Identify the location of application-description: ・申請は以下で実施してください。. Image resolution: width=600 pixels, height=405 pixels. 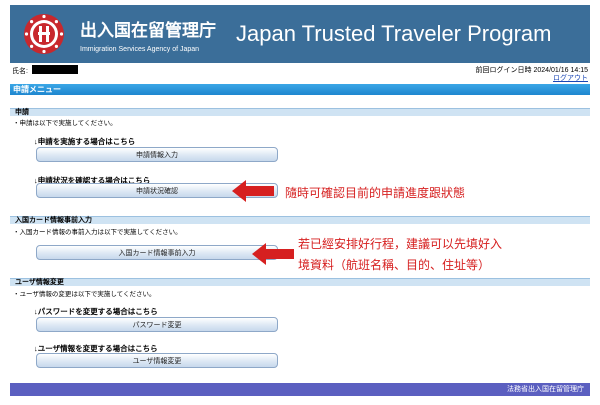
(65, 123).